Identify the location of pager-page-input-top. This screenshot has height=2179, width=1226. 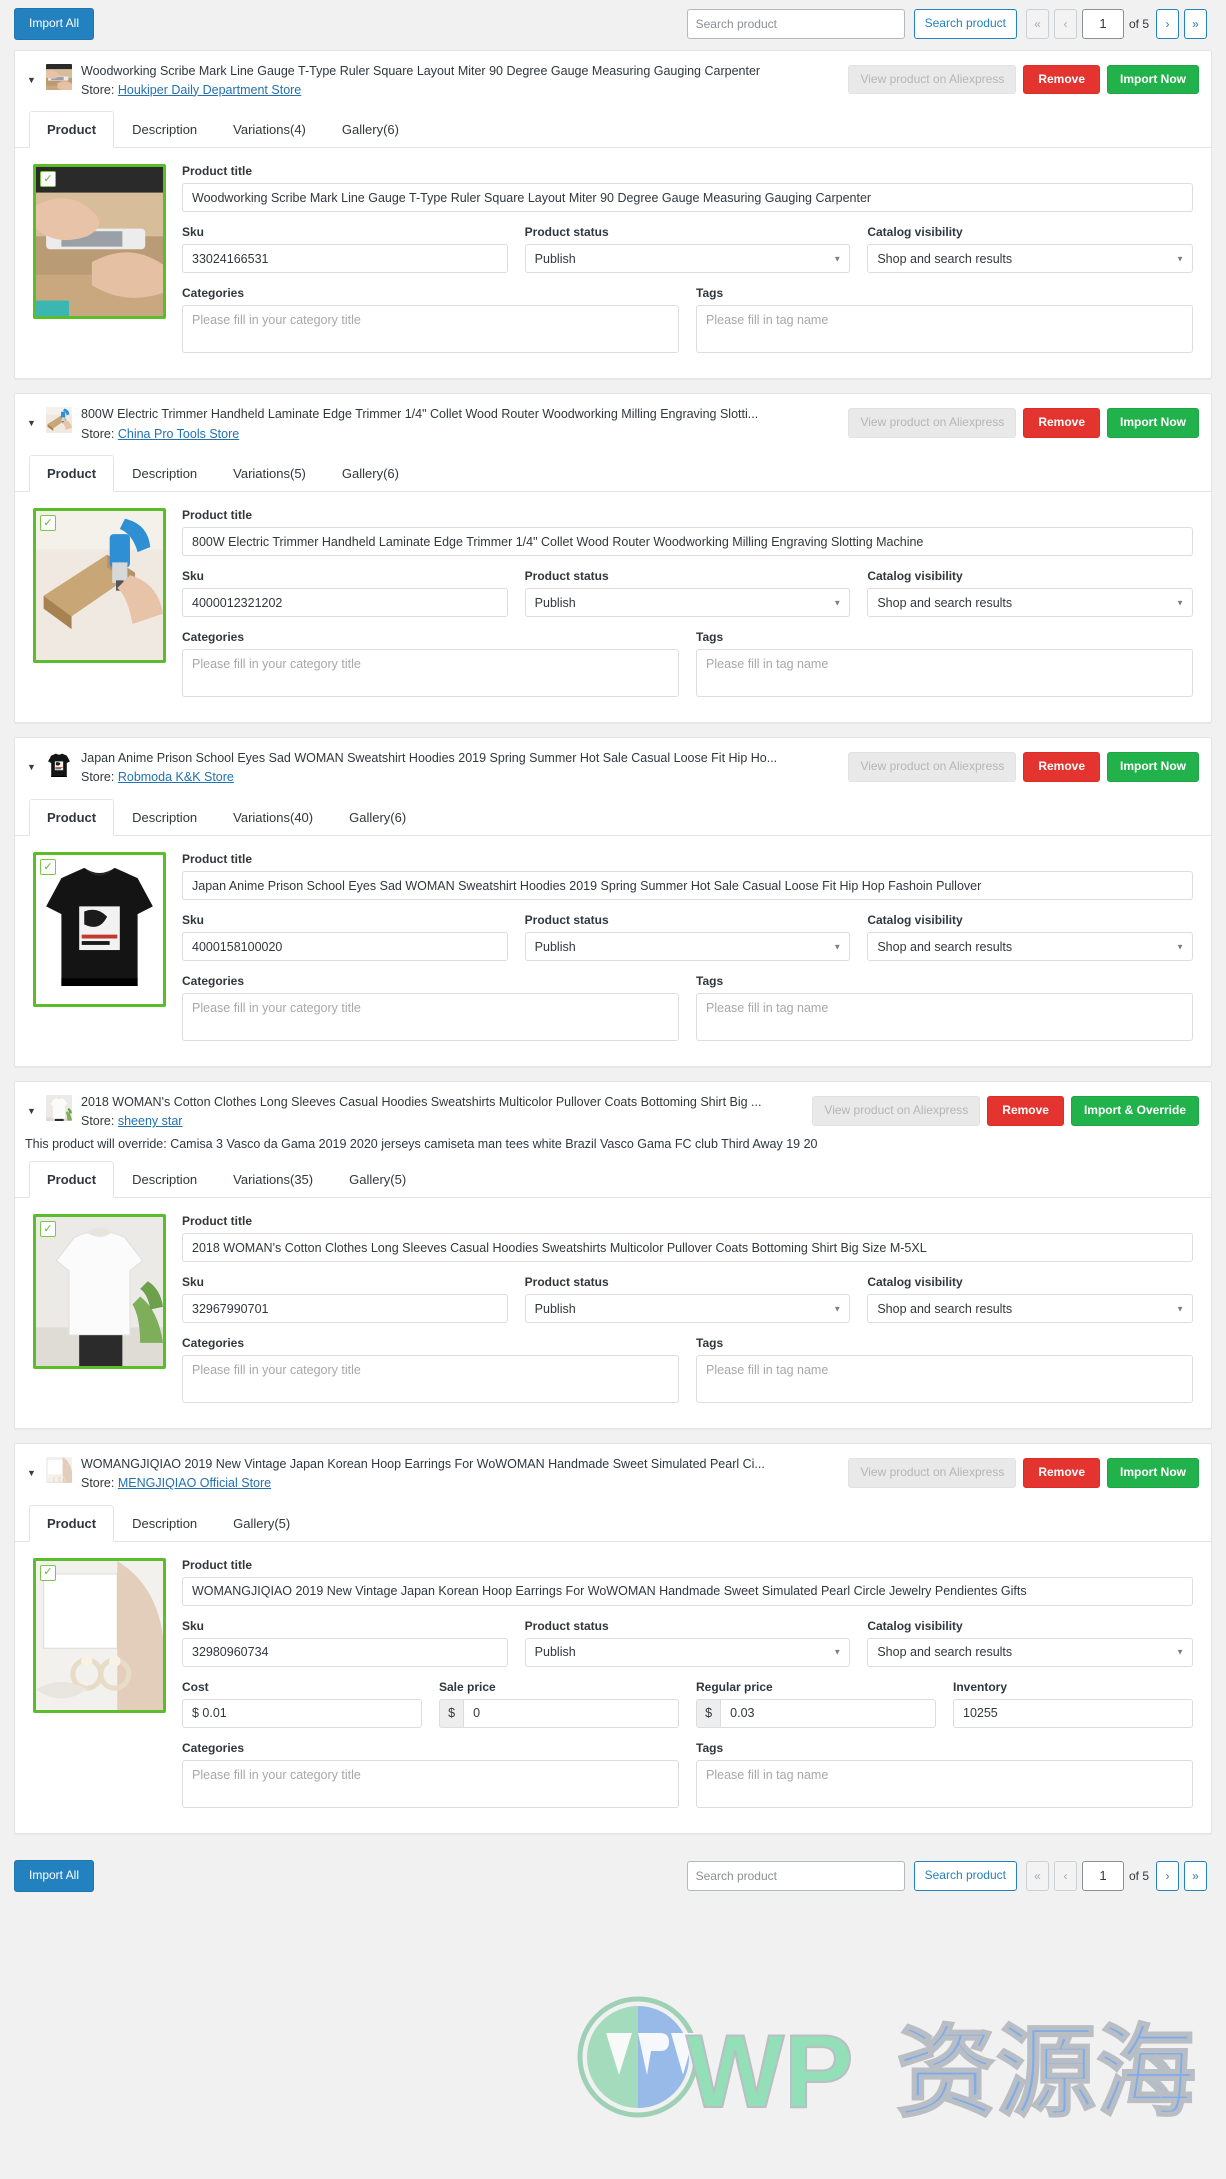
(1102, 23).